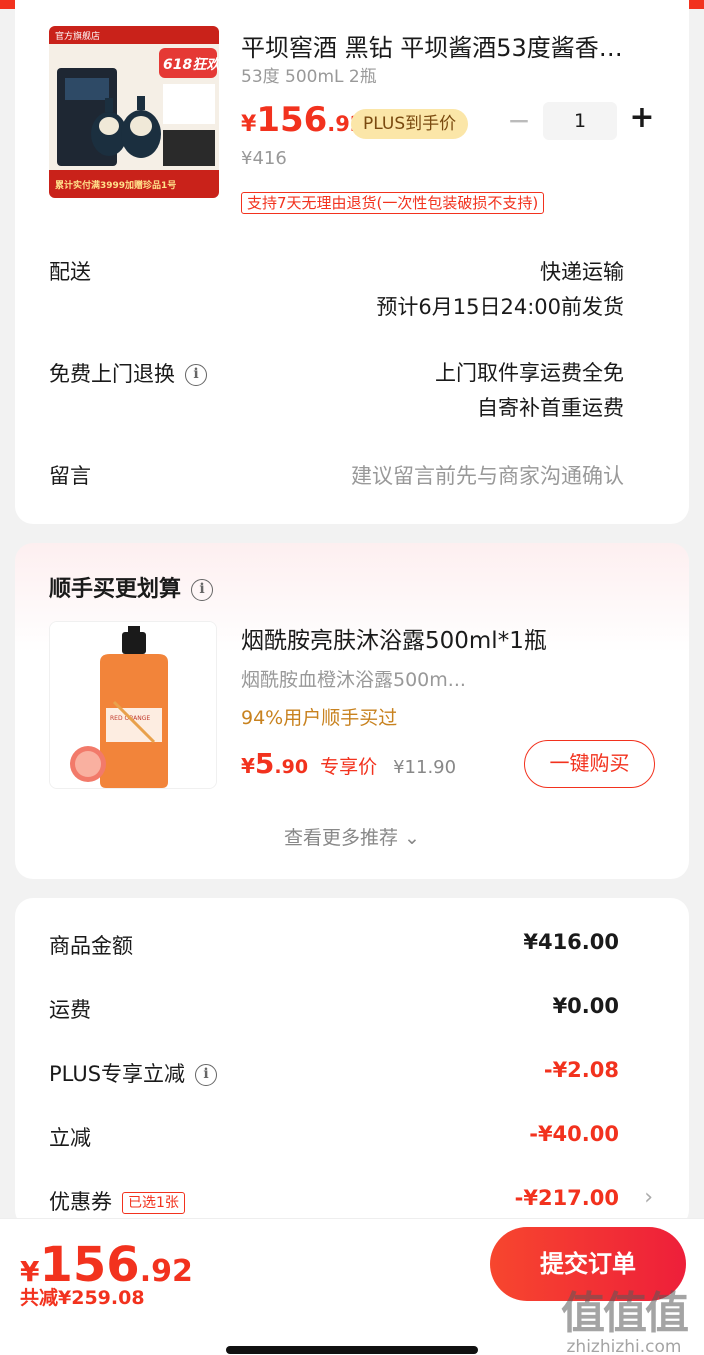 Image resolution: width=704 pixels, height=1355 pixels. What do you see at coordinates (582, 271) in the screenshot?
I see `delivery-method: 快递运输` at bounding box center [582, 271].